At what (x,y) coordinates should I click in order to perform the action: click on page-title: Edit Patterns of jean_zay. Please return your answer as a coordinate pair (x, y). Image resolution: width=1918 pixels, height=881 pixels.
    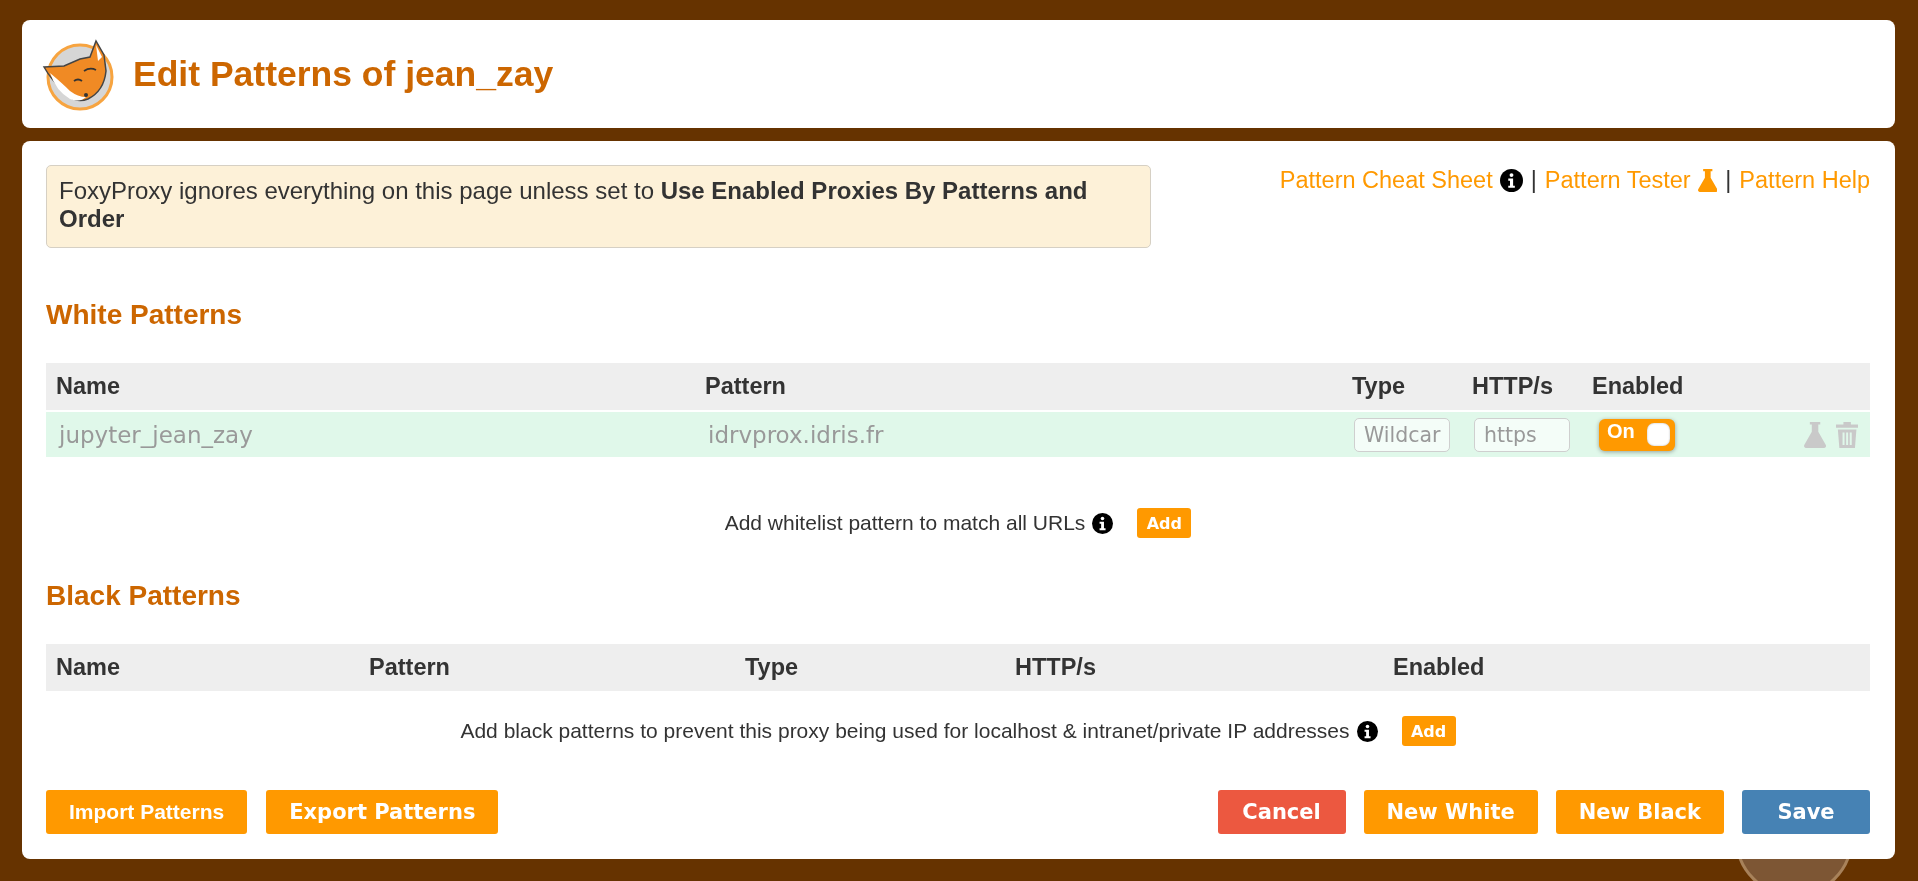
    Looking at the image, I should click on (343, 74).